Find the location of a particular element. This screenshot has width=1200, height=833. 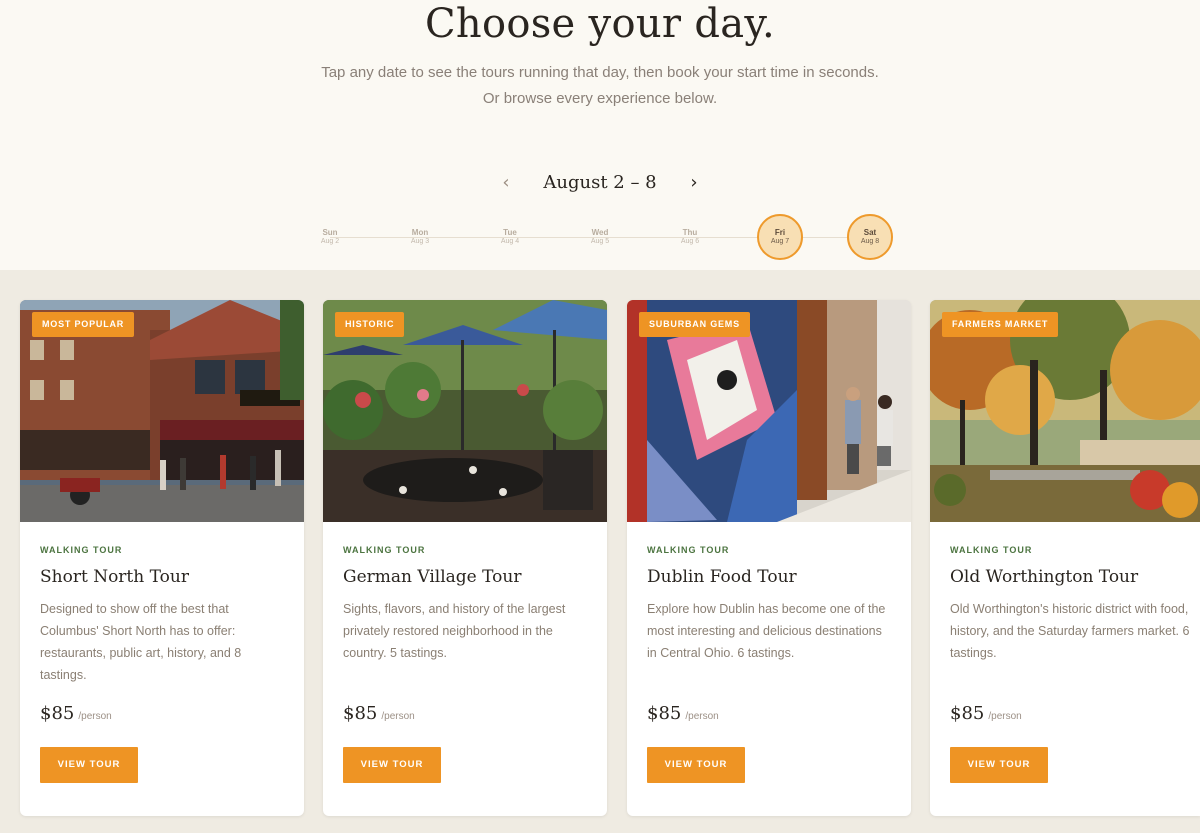

day-date: Aug 5 is located at coordinates (600, 241).